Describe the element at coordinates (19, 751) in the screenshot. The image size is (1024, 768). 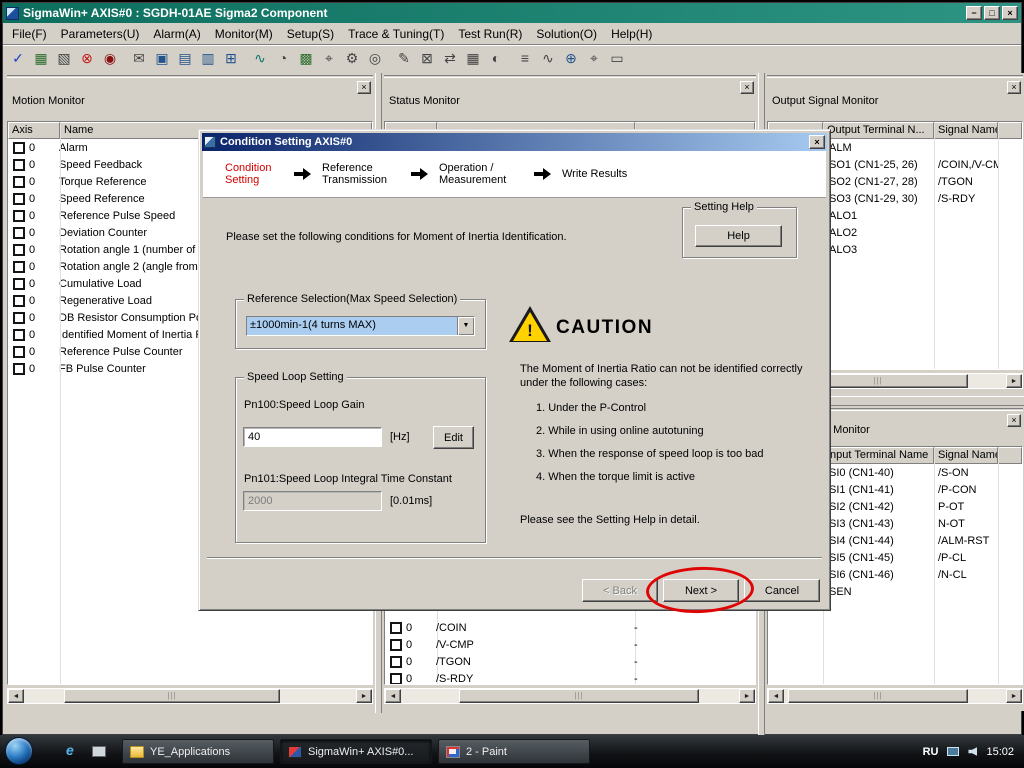
I see `start-button` at that location.